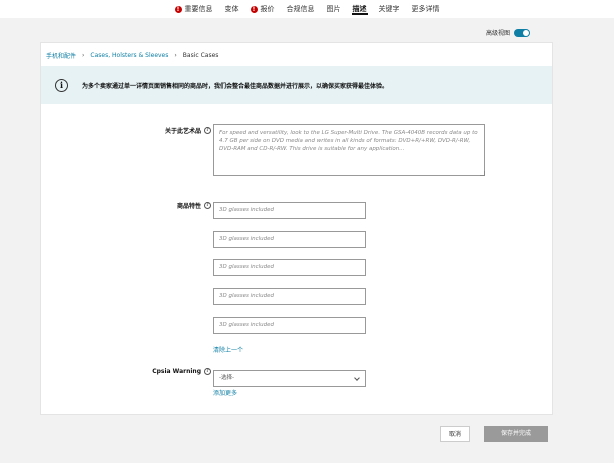 The image size is (614, 463). I want to click on remove-last-link: 清除上一个, so click(228, 349).